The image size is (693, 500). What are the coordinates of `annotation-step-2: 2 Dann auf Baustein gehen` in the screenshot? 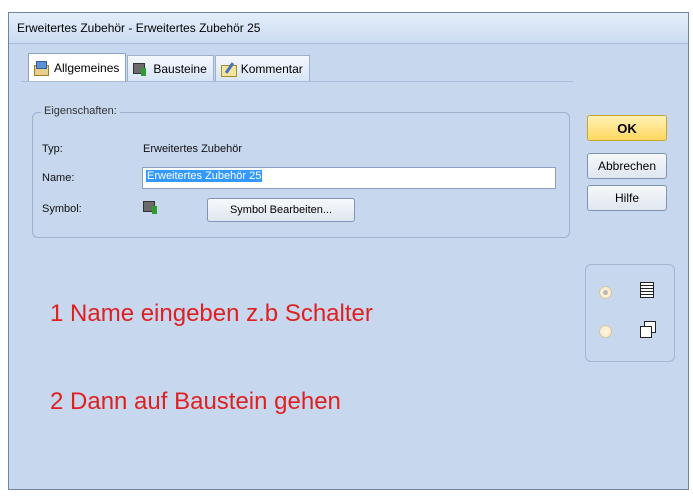 It's located at (195, 401).